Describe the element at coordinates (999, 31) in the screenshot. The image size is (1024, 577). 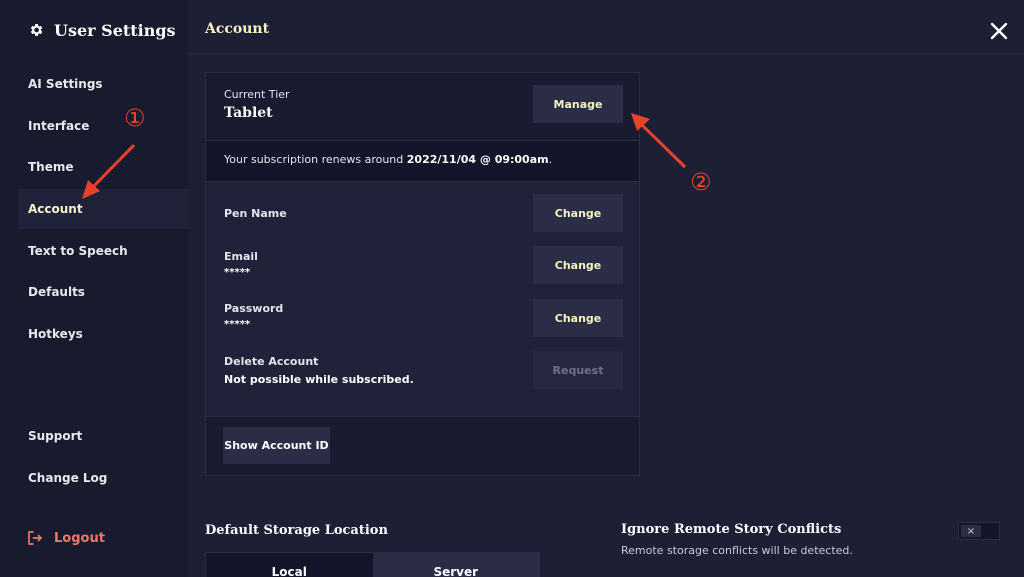
I see `close-icon` at that location.